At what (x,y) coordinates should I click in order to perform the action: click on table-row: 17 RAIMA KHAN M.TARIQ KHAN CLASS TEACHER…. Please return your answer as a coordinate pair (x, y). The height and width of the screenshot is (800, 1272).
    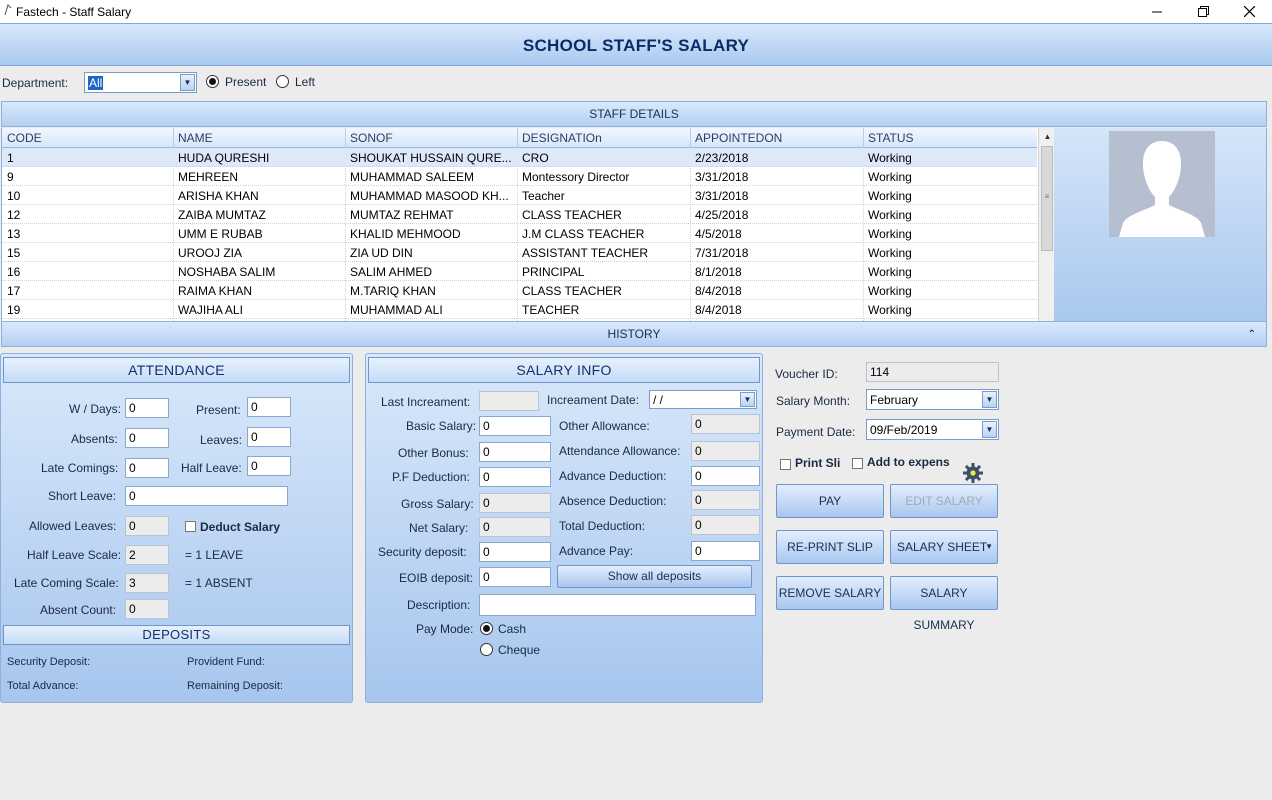
    Looking at the image, I should click on (519, 290).